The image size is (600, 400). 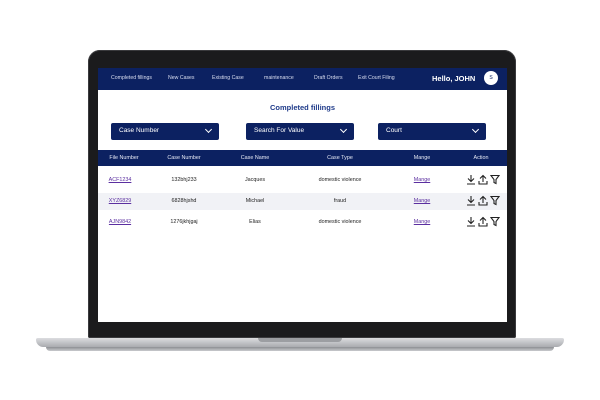 What do you see at coordinates (183, 158) in the screenshot?
I see `header-case-number: Case Number` at bounding box center [183, 158].